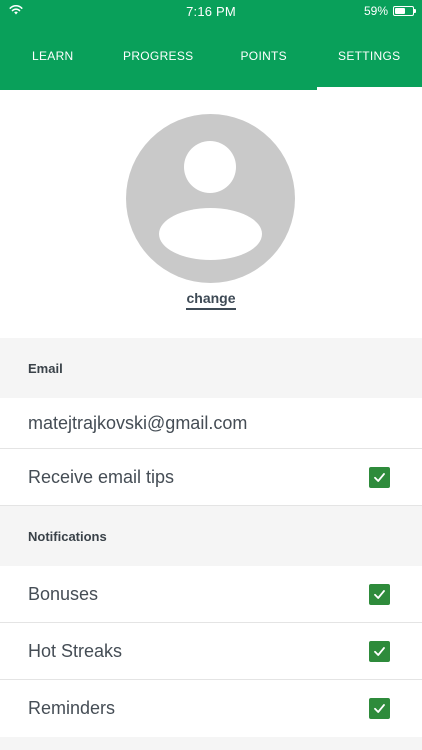 This screenshot has width=422, height=750. I want to click on change-avatar-label: change, so click(211, 300).